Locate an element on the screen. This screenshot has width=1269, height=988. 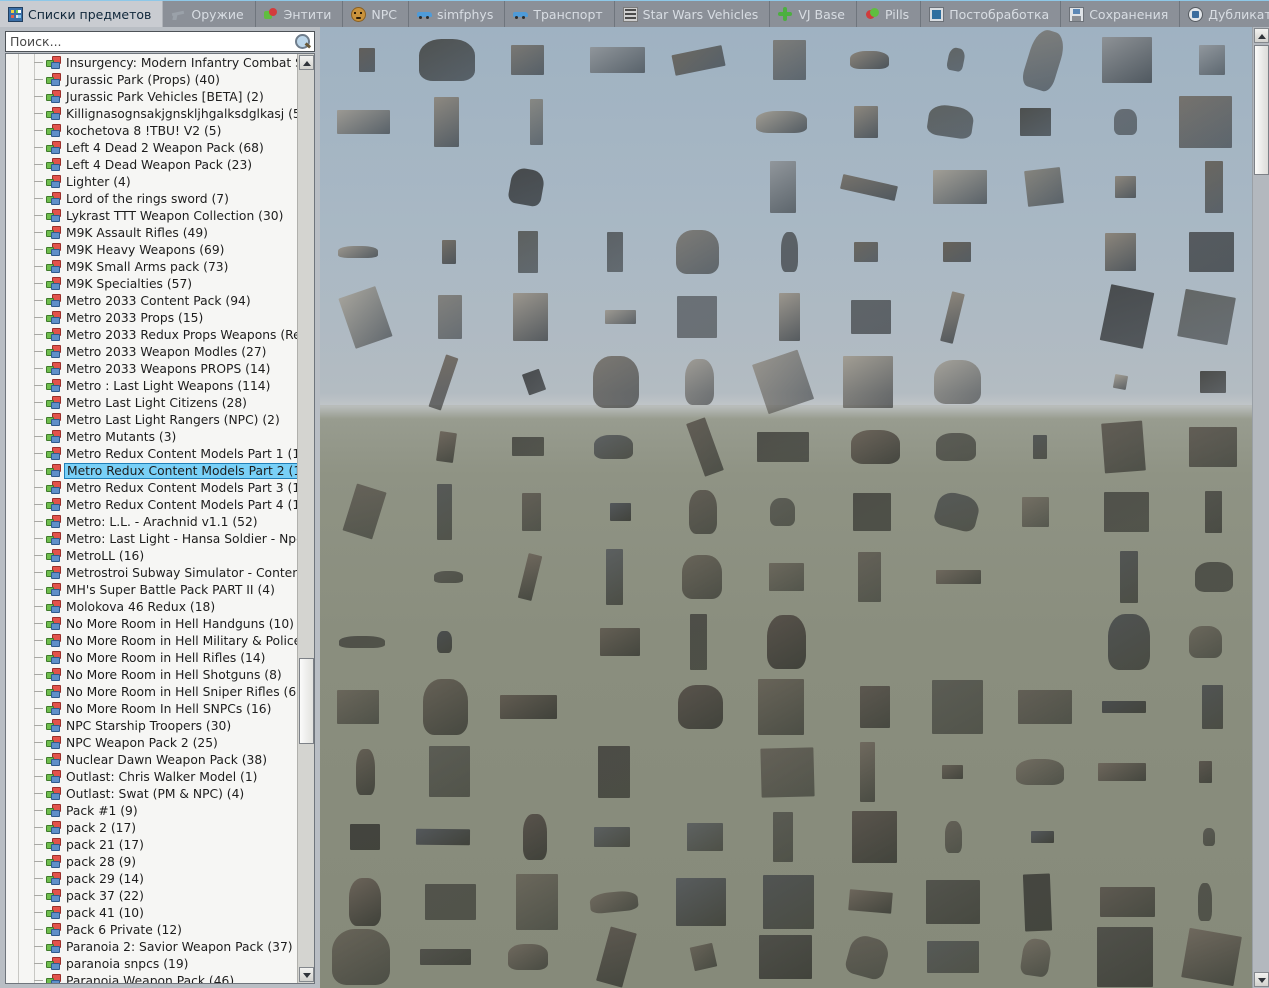
search-field is located at coordinates (160, 41).